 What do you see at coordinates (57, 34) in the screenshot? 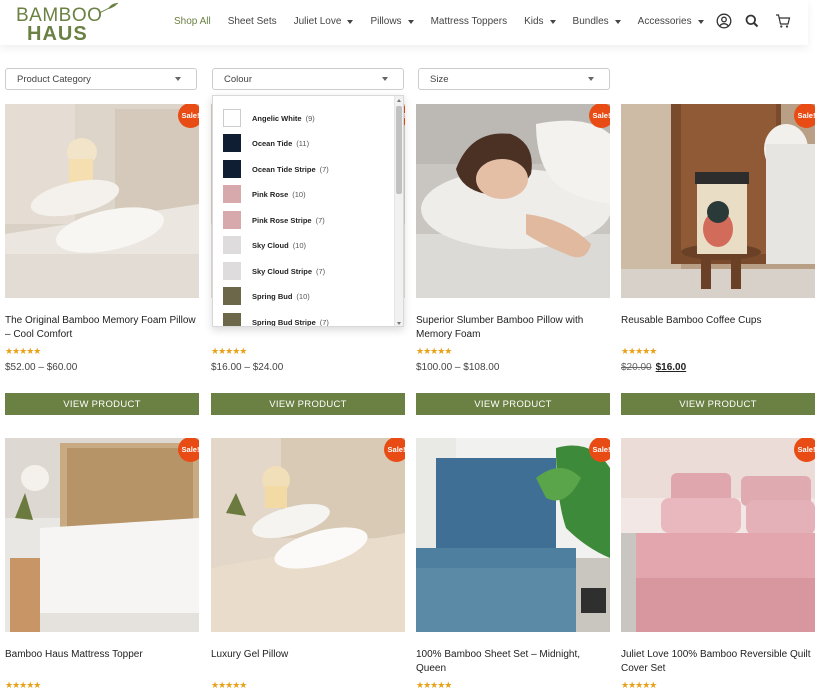
I see `logo-line-2: HAUS` at bounding box center [57, 34].